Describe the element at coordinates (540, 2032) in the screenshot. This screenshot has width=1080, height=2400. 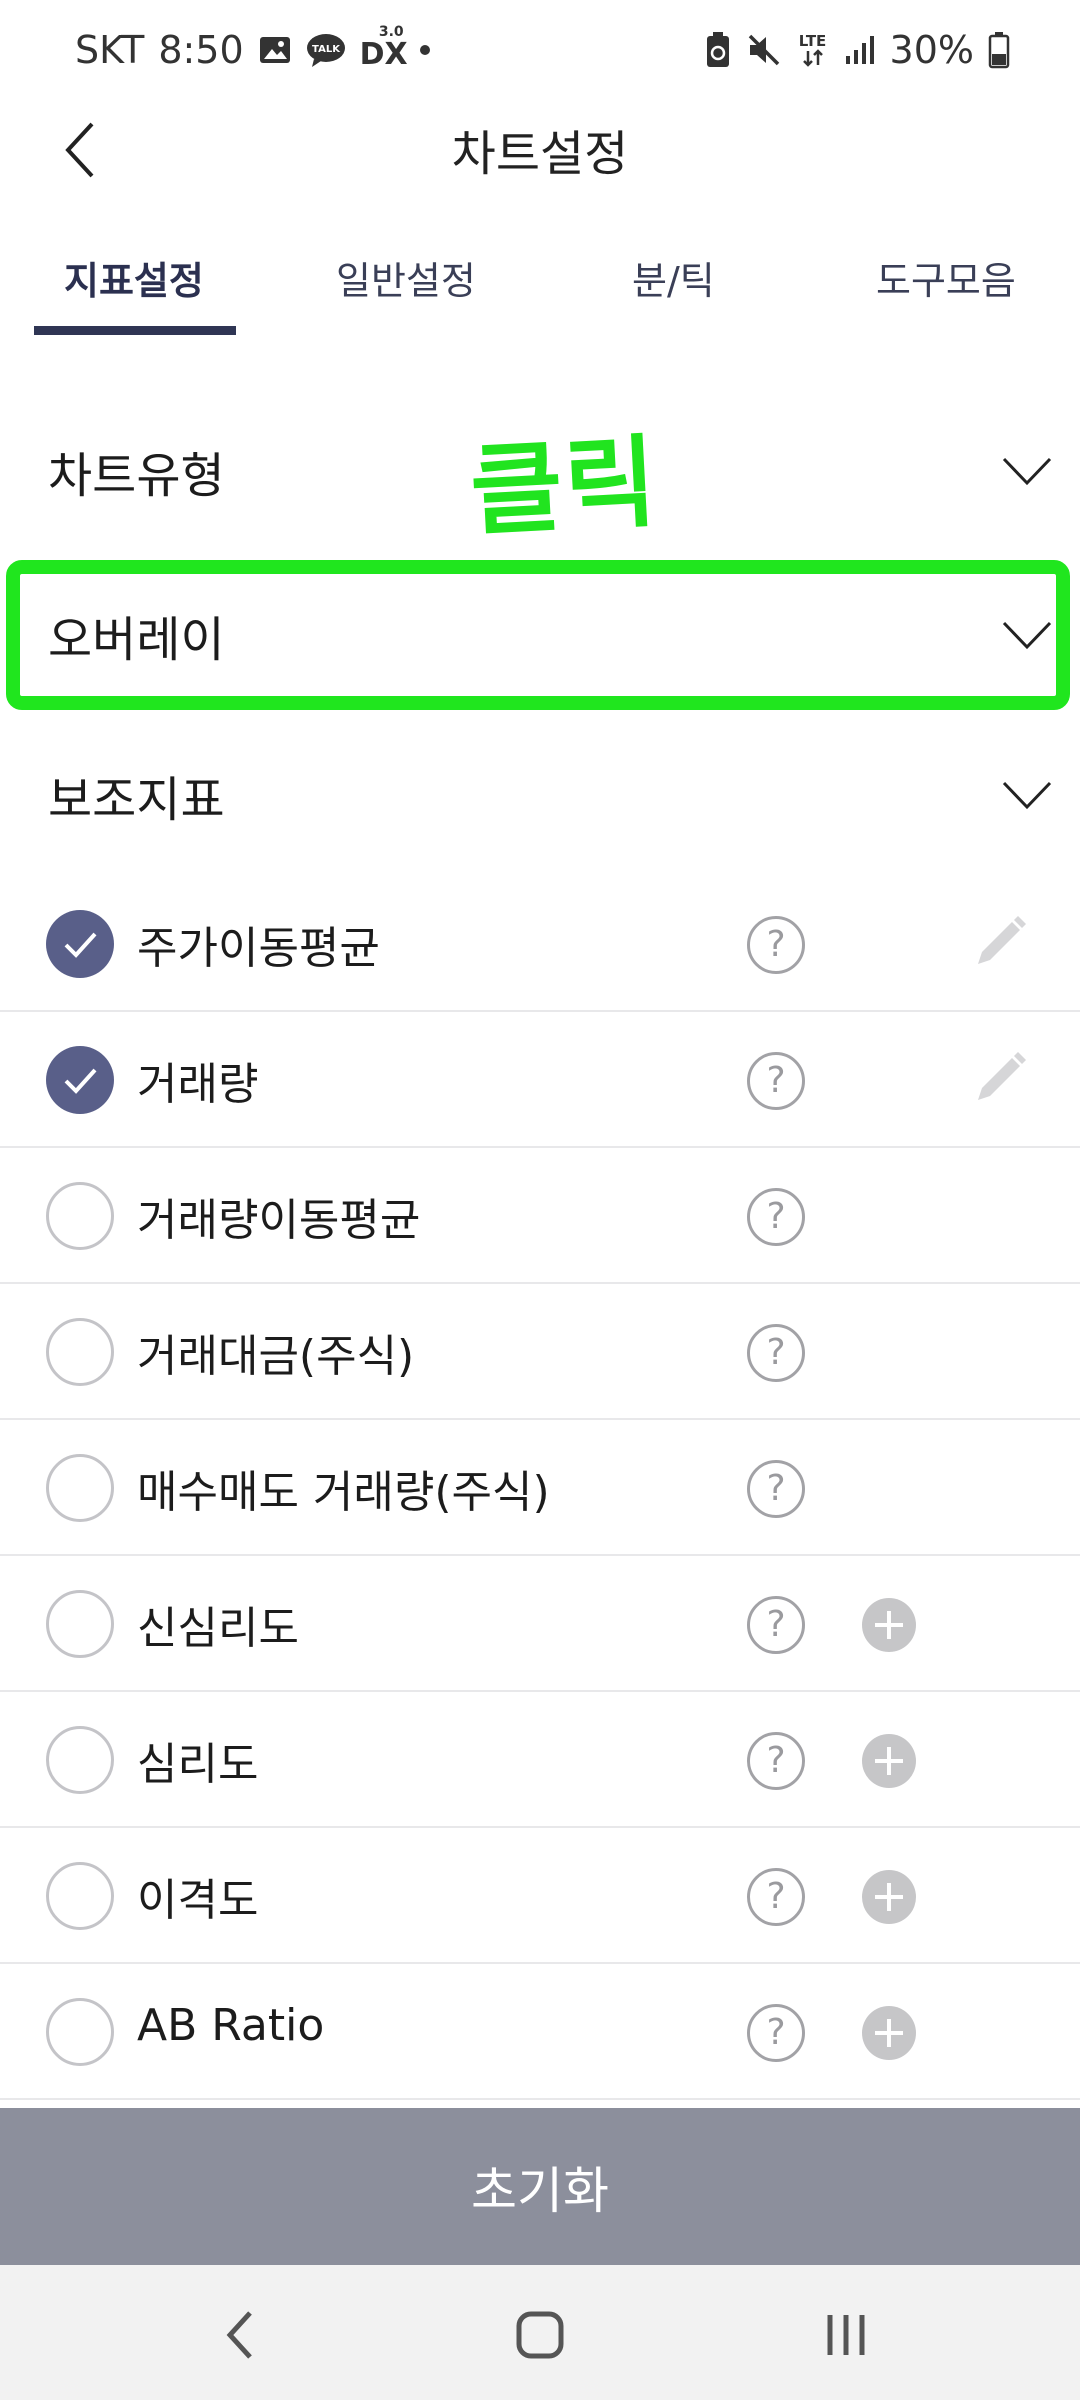
I see `list-item: AB Ratio ?` at that location.